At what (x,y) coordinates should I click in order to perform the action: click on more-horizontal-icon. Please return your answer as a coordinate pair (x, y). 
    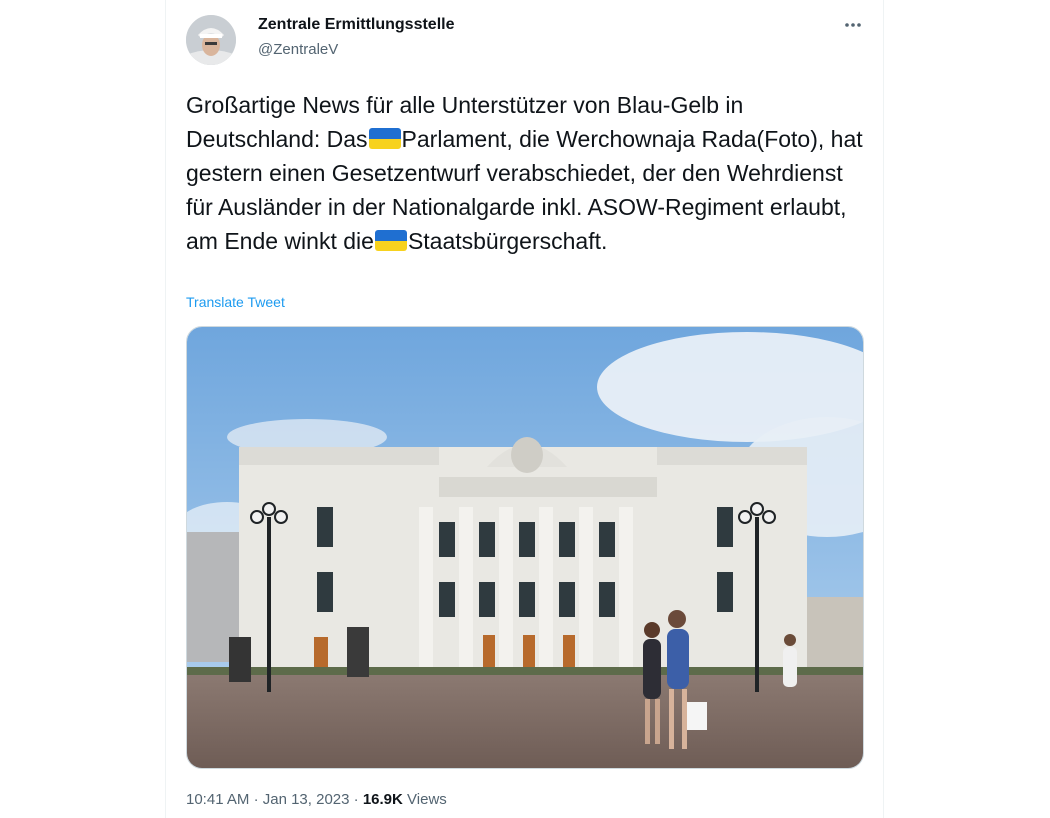
    Looking at the image, I should click on (853, 25).